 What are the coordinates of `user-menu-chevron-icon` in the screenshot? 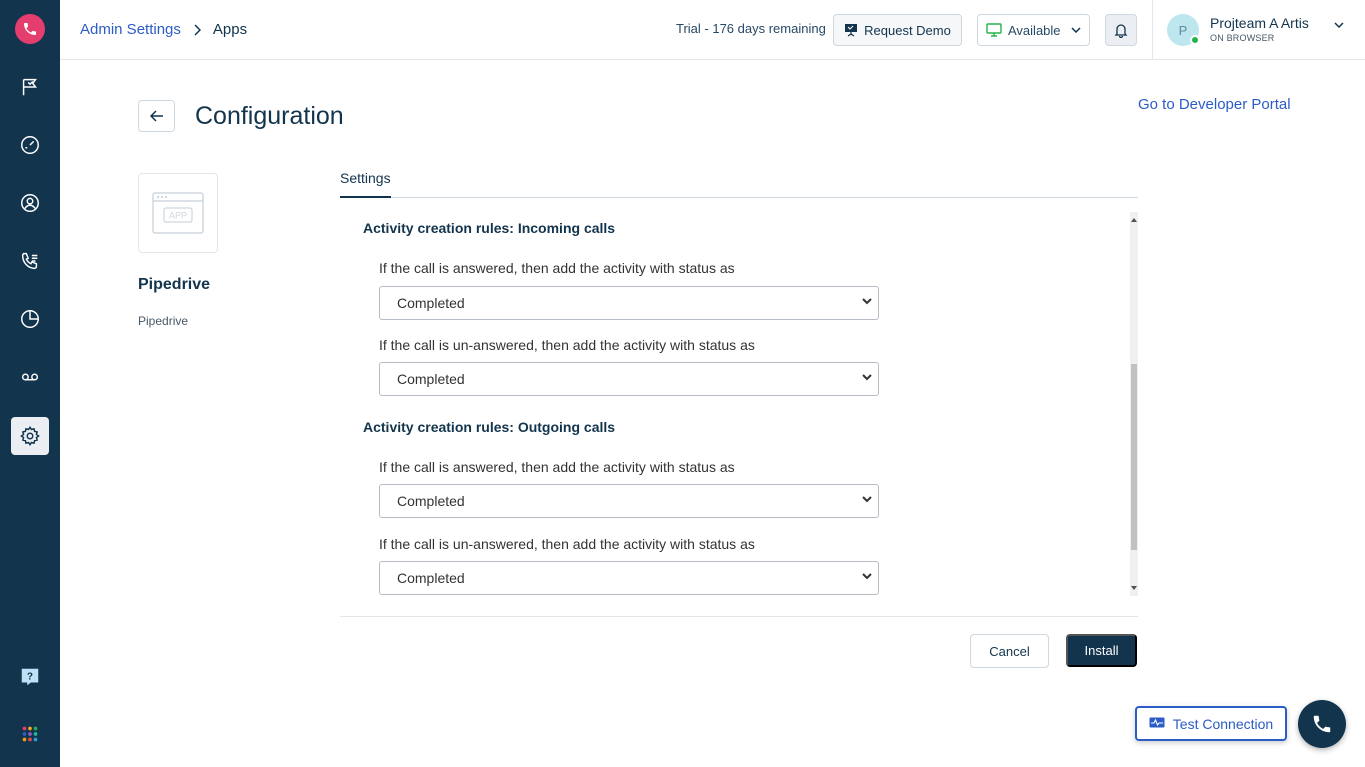 It's located at (1339, 25).